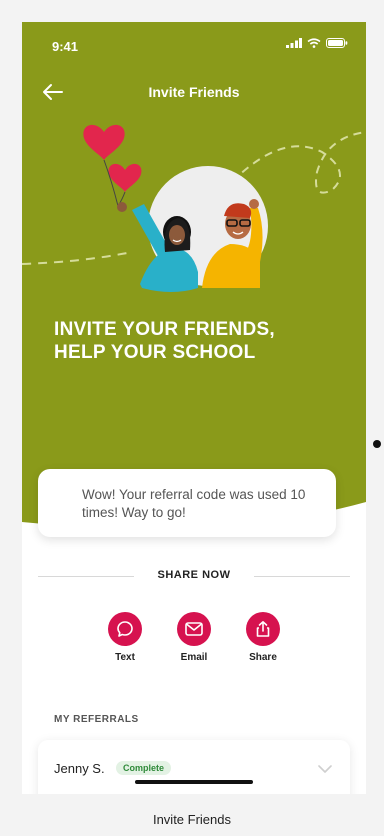 The width and height of the screenshot is (384, 836). What do you see at coordinates (194, 657) in the screenshot?
I see `share-email-label: Email` at bounding box center [194, 657].